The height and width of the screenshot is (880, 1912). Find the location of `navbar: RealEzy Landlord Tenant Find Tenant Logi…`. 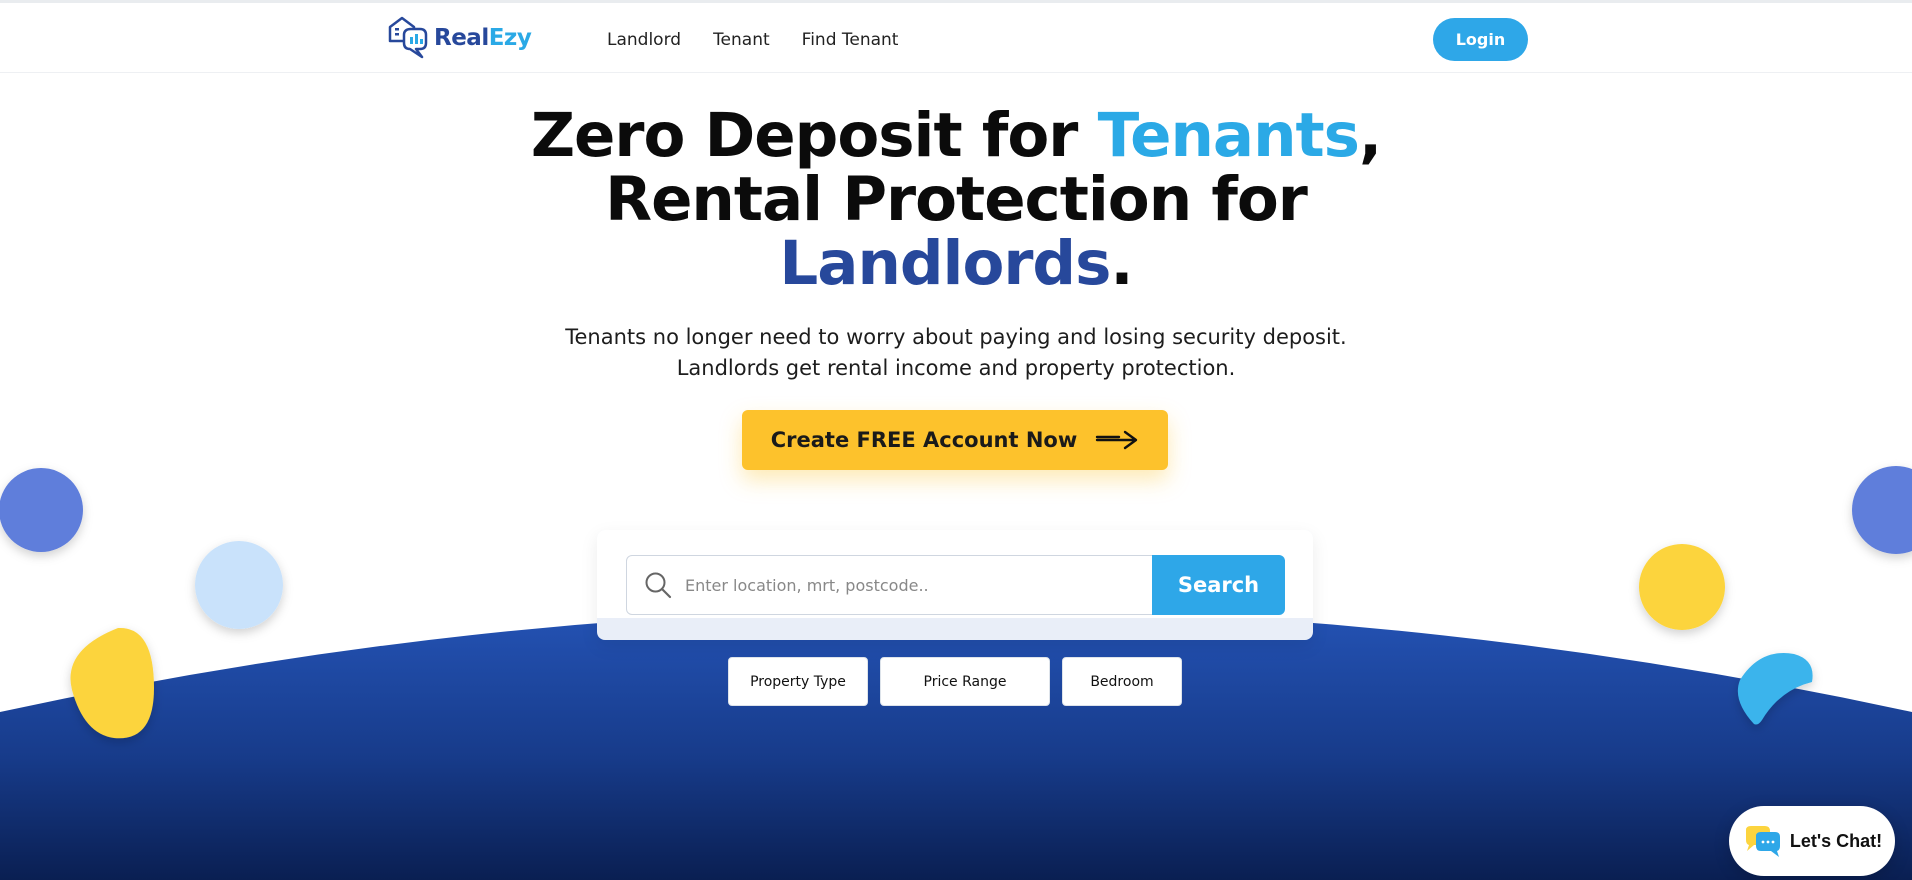

navbar: RealEzy Landlord Tenant Find Tenant Logi… is located at coordinates (956, 38).